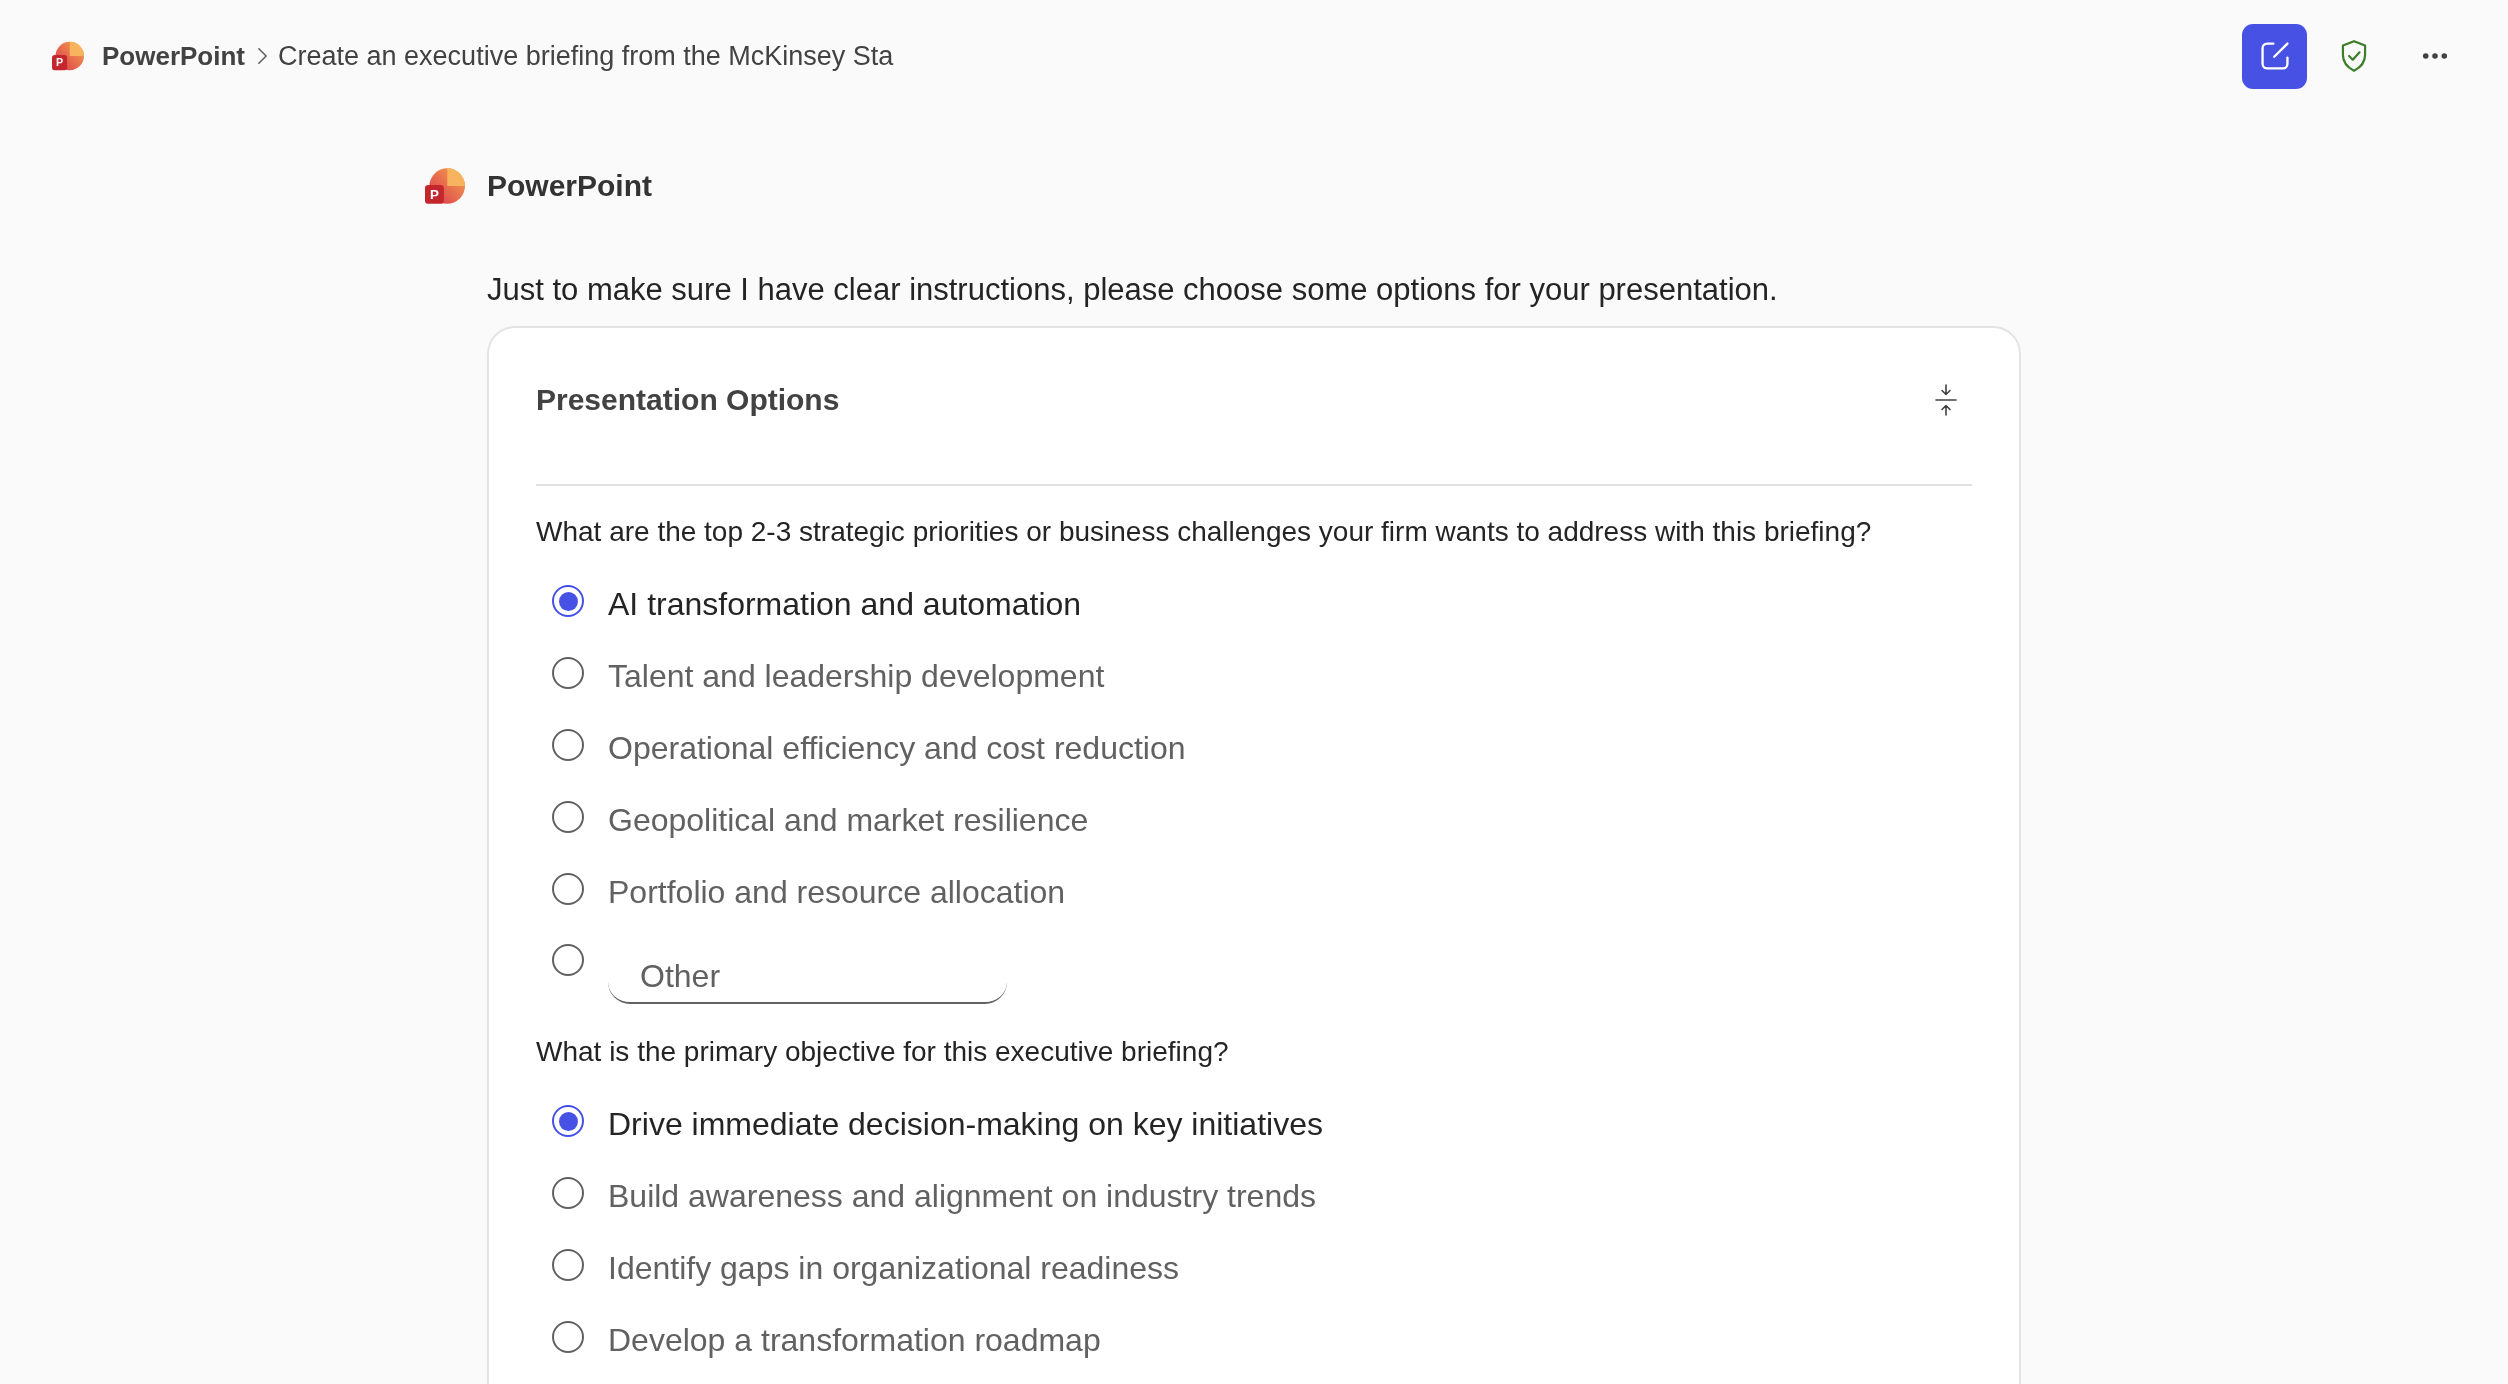 The height and width of the screenshot is (1384, 2508). Describe the element at coordinates (1133, 290) in the screenshot. I see `message-text: Just to make sure I have clear instructions, please choose some options for your presentation.` at that location.